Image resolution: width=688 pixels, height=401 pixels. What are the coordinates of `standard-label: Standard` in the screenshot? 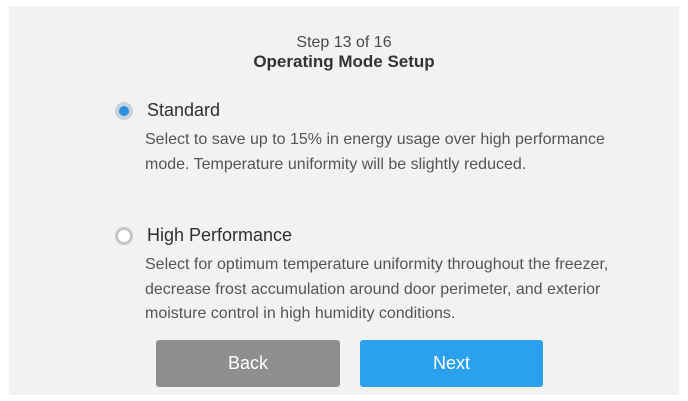 It's located at (183, 110).